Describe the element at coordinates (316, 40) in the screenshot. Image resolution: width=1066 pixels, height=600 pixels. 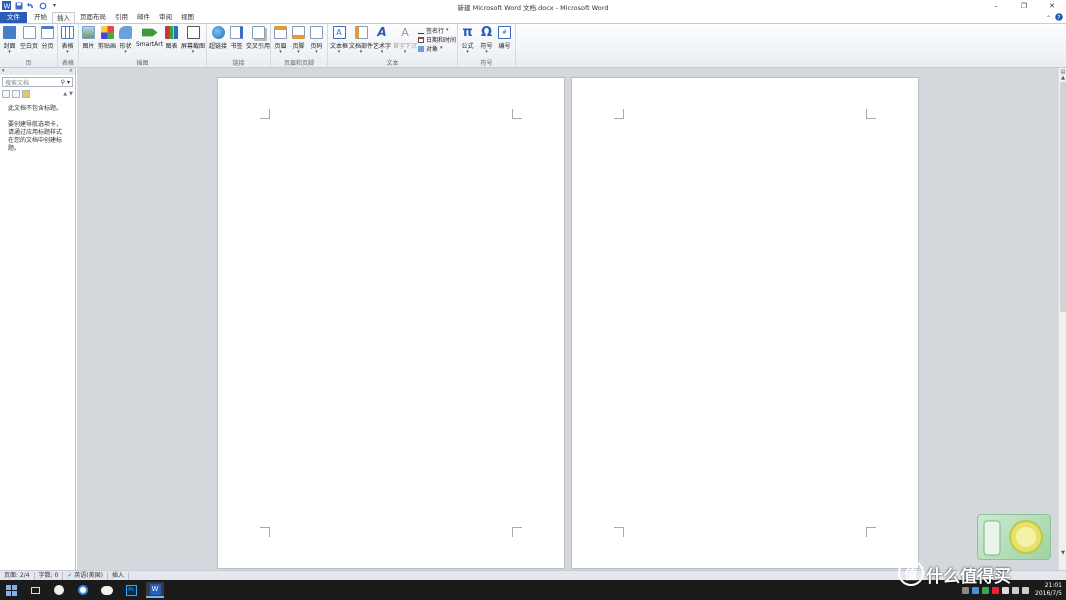
I see `page-number-button: 页码 ▾` at that location.